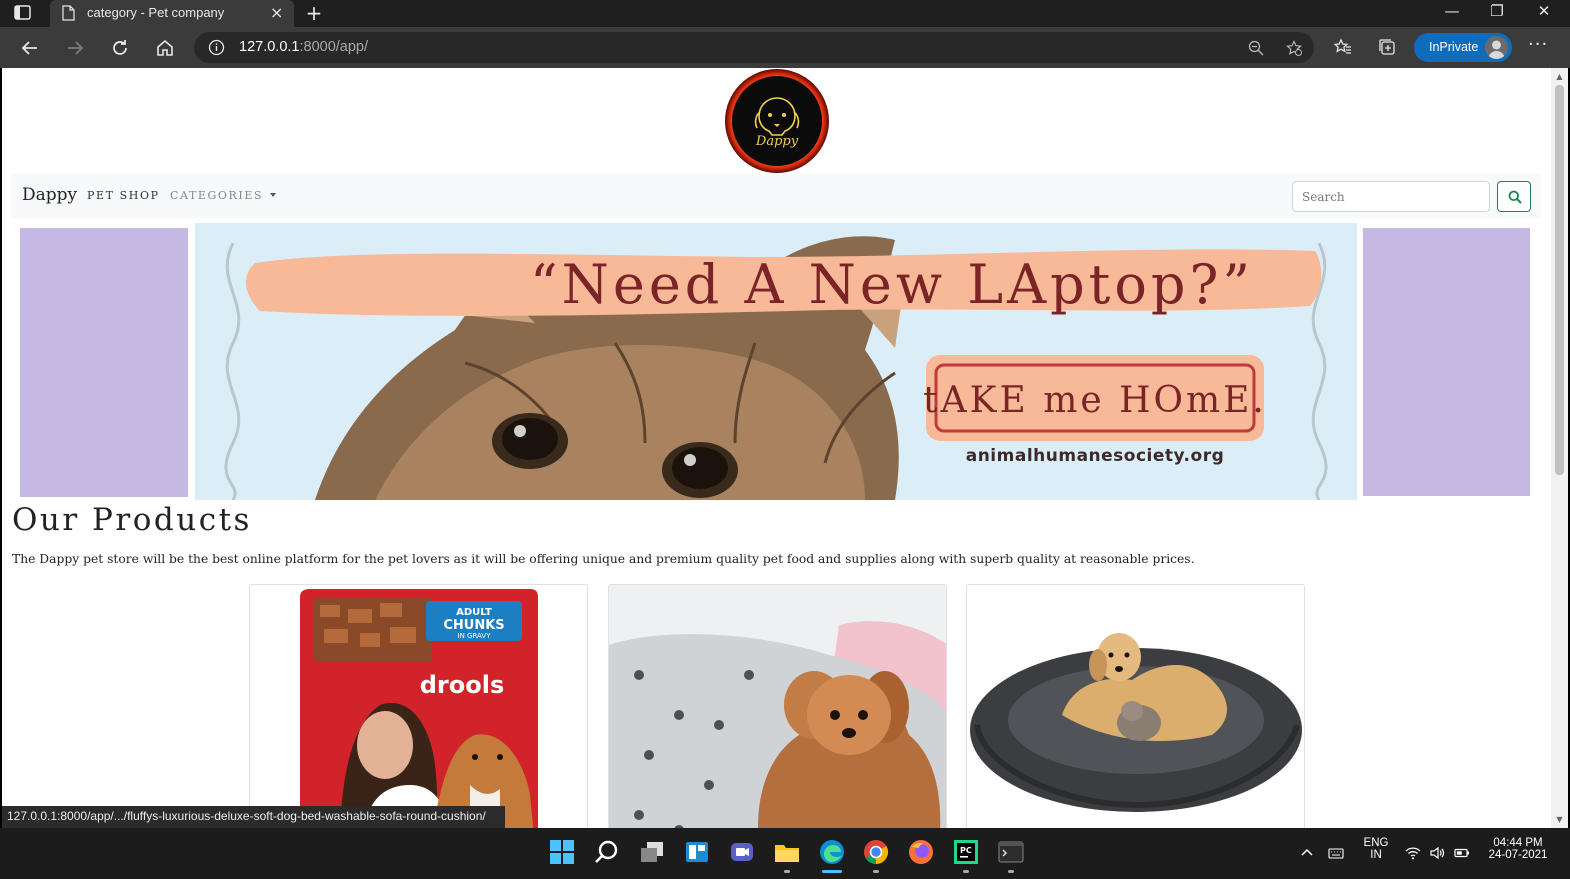 This screenshot has height=879, width=1570. I want to click on categories-label: CATEGORIES, so click(217, 195).